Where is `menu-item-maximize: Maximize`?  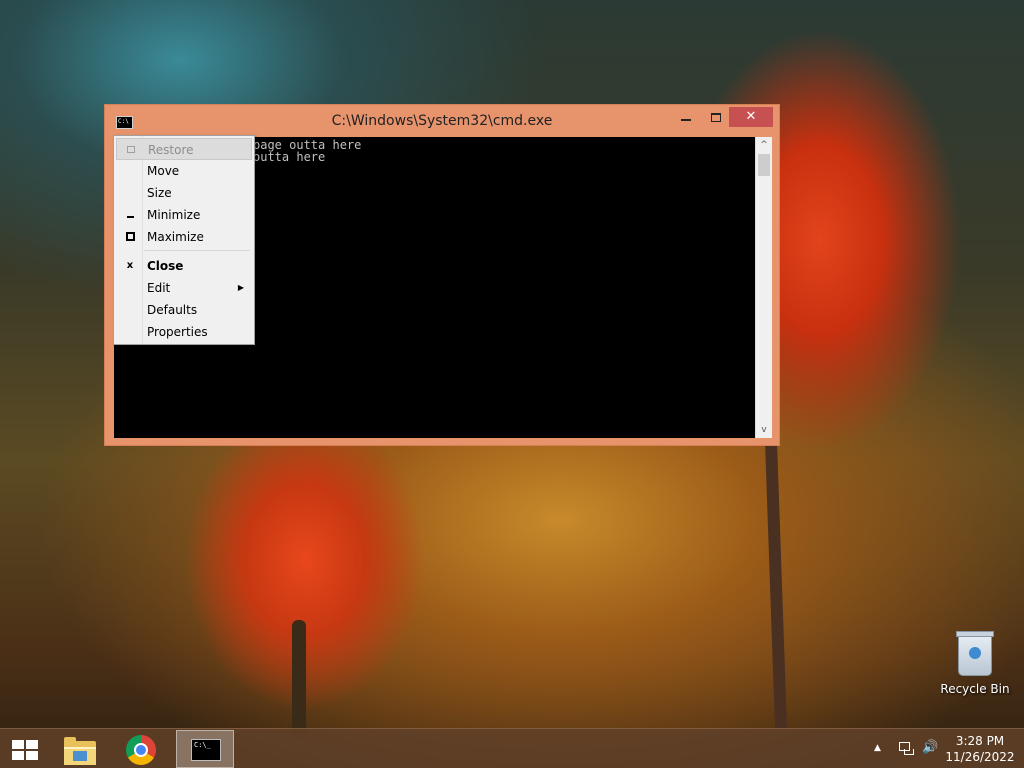
menu-item-maximize: Maximize is located at coordinates (184, 237).